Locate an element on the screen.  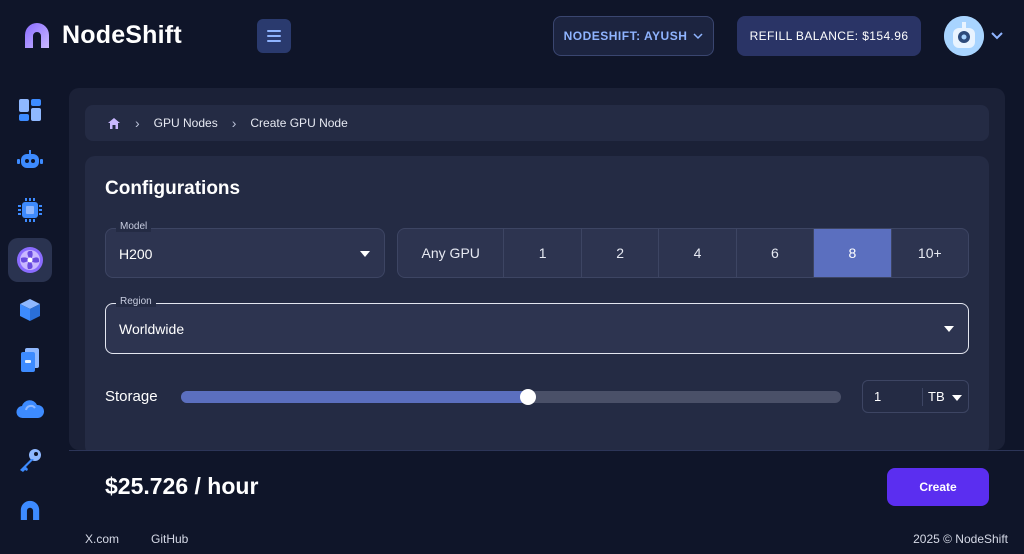
breadcrumb-gpu-nodes: GPU Nodes is located at coordinates (186, 123).